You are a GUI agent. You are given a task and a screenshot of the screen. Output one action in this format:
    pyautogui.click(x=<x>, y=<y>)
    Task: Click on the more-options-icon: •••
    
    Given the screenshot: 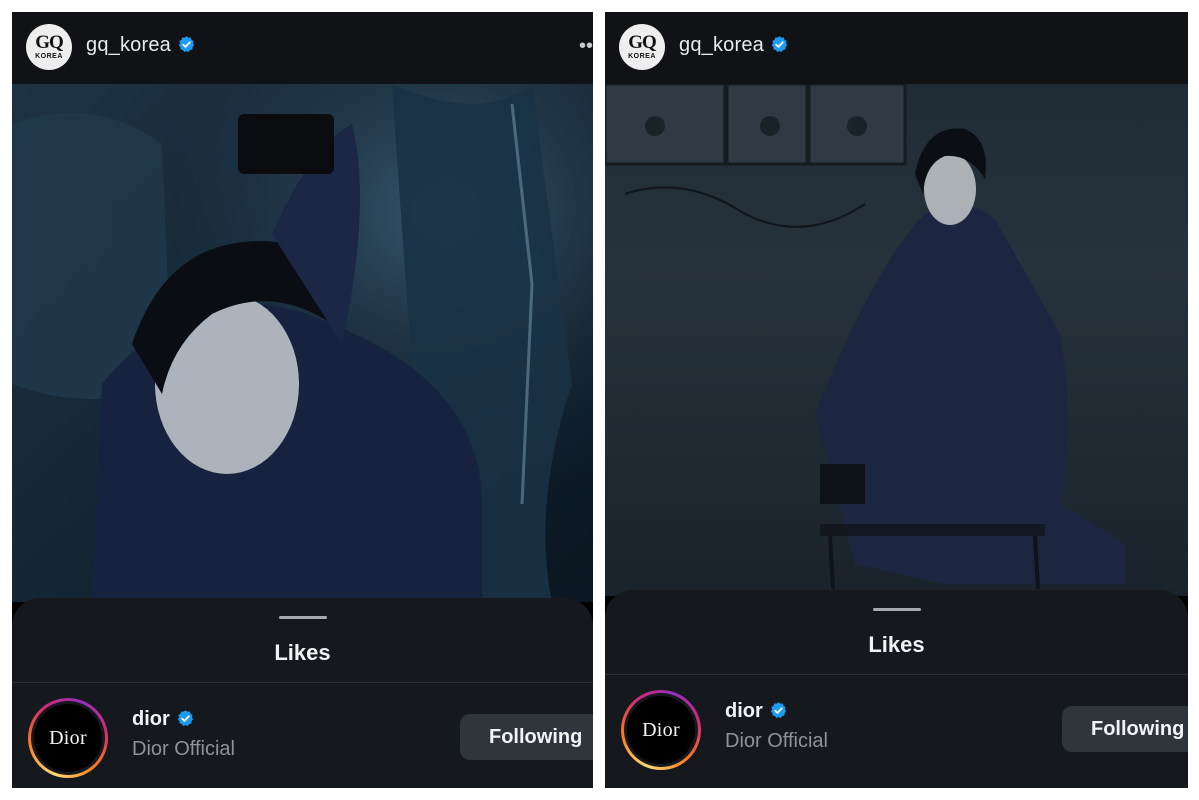 What is the action you would take?
    pyautogui.click(x=586, y=46)
    